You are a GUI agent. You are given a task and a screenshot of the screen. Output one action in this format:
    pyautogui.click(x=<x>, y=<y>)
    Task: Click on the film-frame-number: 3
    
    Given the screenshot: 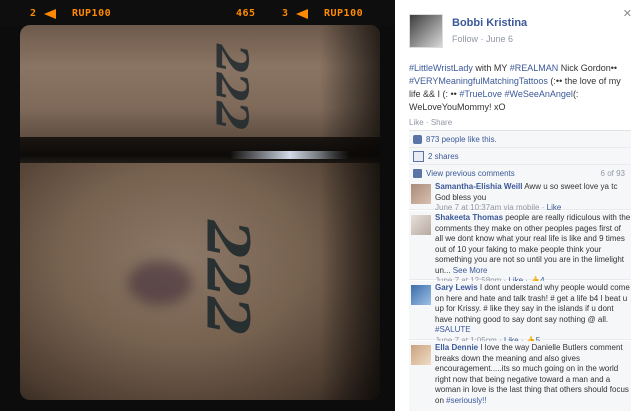 What is the action you would take?
    pyautogui.click(x=285, y=13)
    